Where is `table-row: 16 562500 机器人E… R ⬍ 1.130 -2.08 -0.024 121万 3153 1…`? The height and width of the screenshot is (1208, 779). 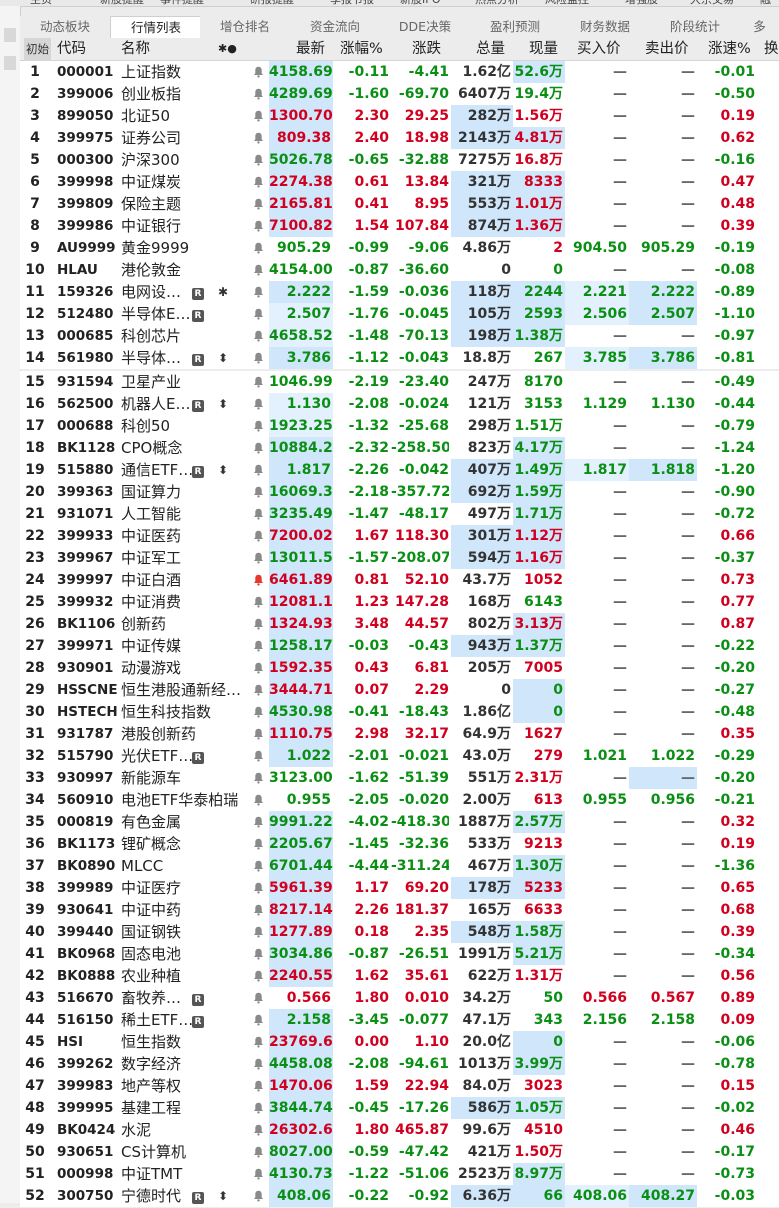
table-row: 16 562500 机器人E… R ⬍ 1.130 -2.08 -0.024 121万 3153 1… is located at coordinates (399, 404).